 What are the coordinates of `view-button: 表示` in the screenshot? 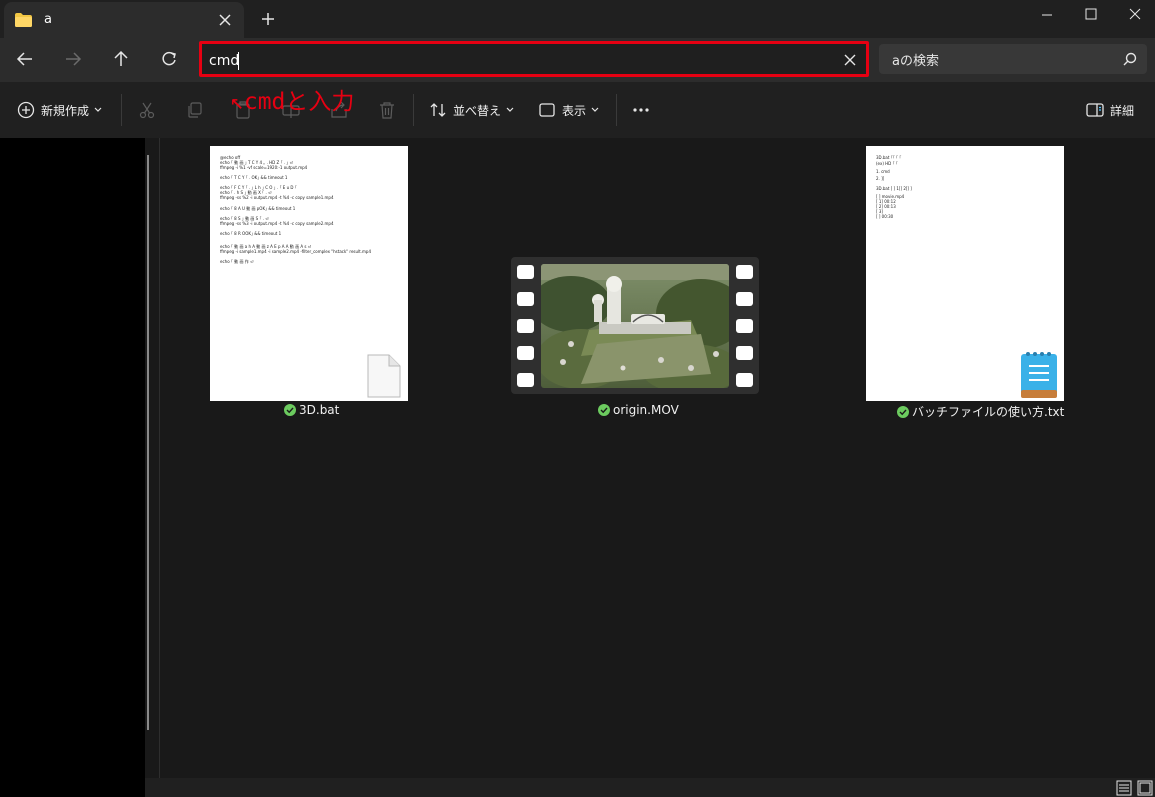 It's located at (568, 110).